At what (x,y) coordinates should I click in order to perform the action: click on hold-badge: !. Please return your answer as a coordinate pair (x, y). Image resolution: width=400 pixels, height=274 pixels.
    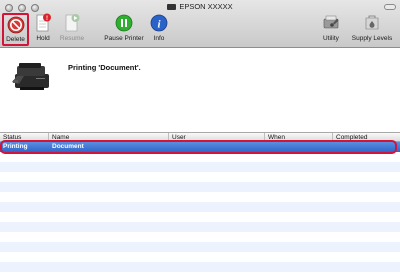
    Looking at the image, I should click on (47, 19).